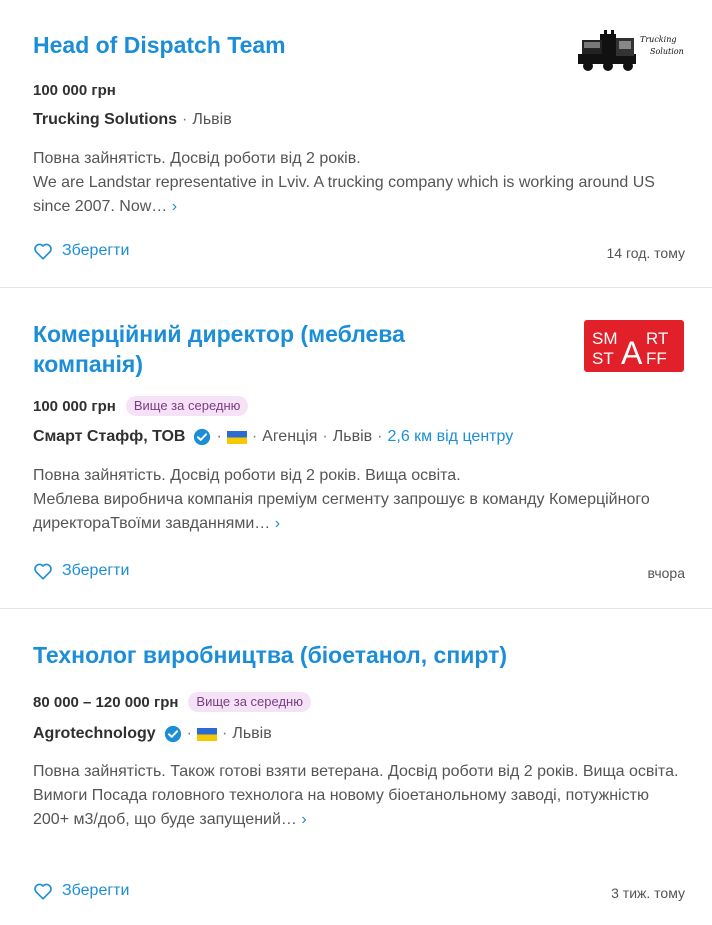 Image resolution: width=712 pixels, height=925 pixels. I want to click on company-logo-trucking-solutions: Trucking Solutions, so click(633, 53).